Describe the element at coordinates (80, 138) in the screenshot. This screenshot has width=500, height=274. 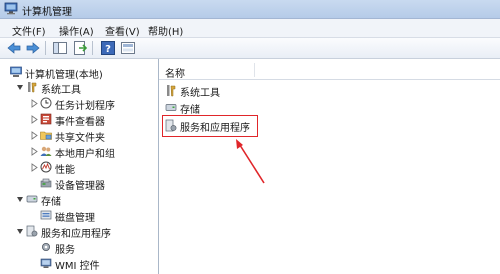
I see `tree-item-label: 共享文件夹` at that location.